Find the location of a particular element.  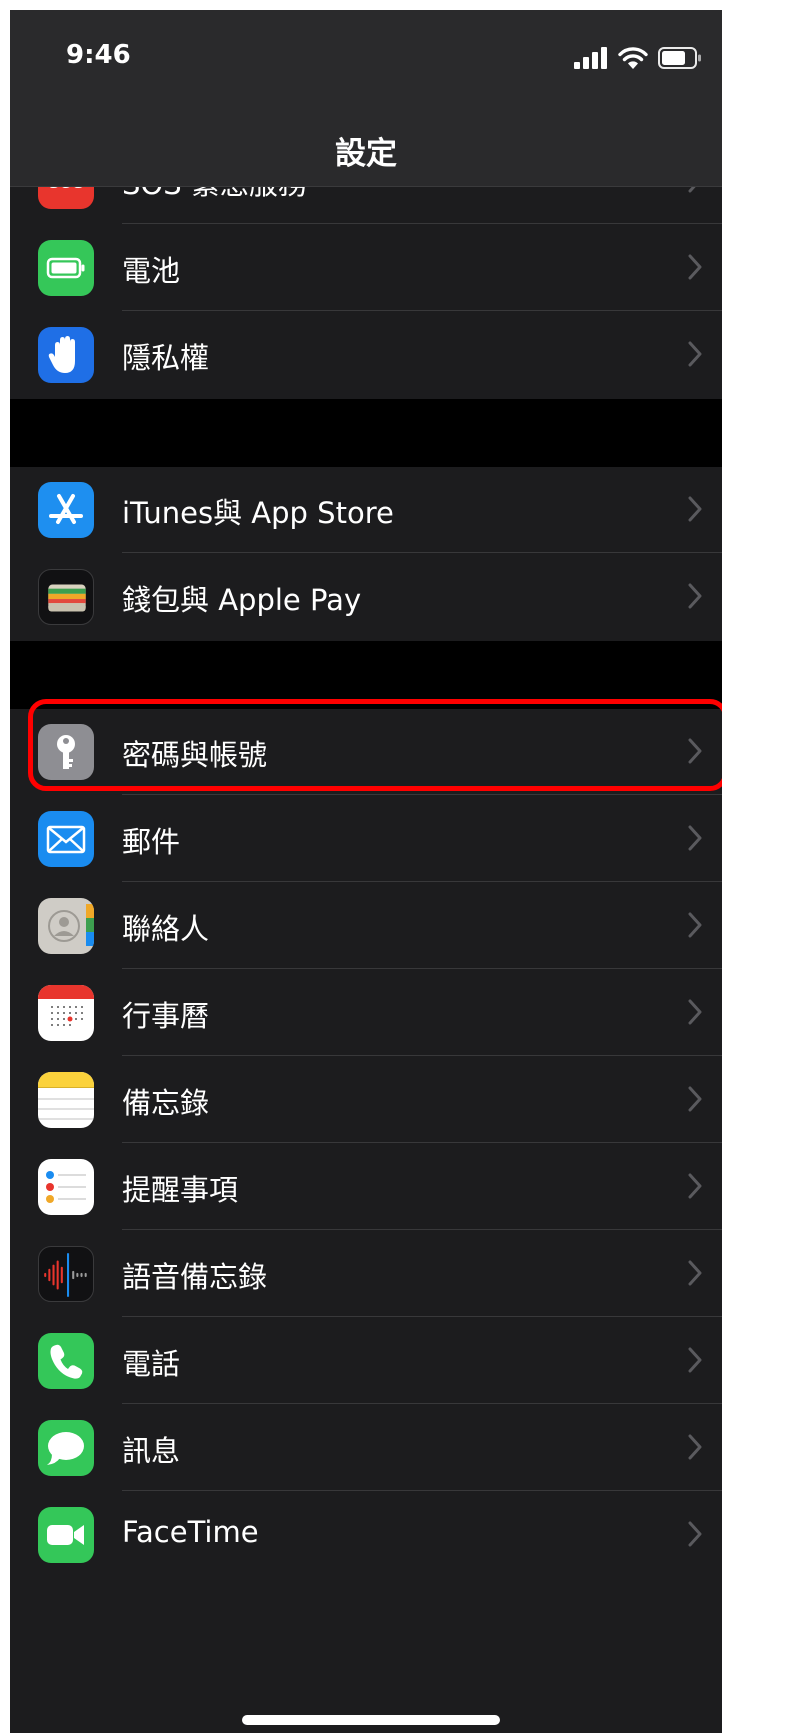

status-time: 9:46 is located at coordinates (98, 55).